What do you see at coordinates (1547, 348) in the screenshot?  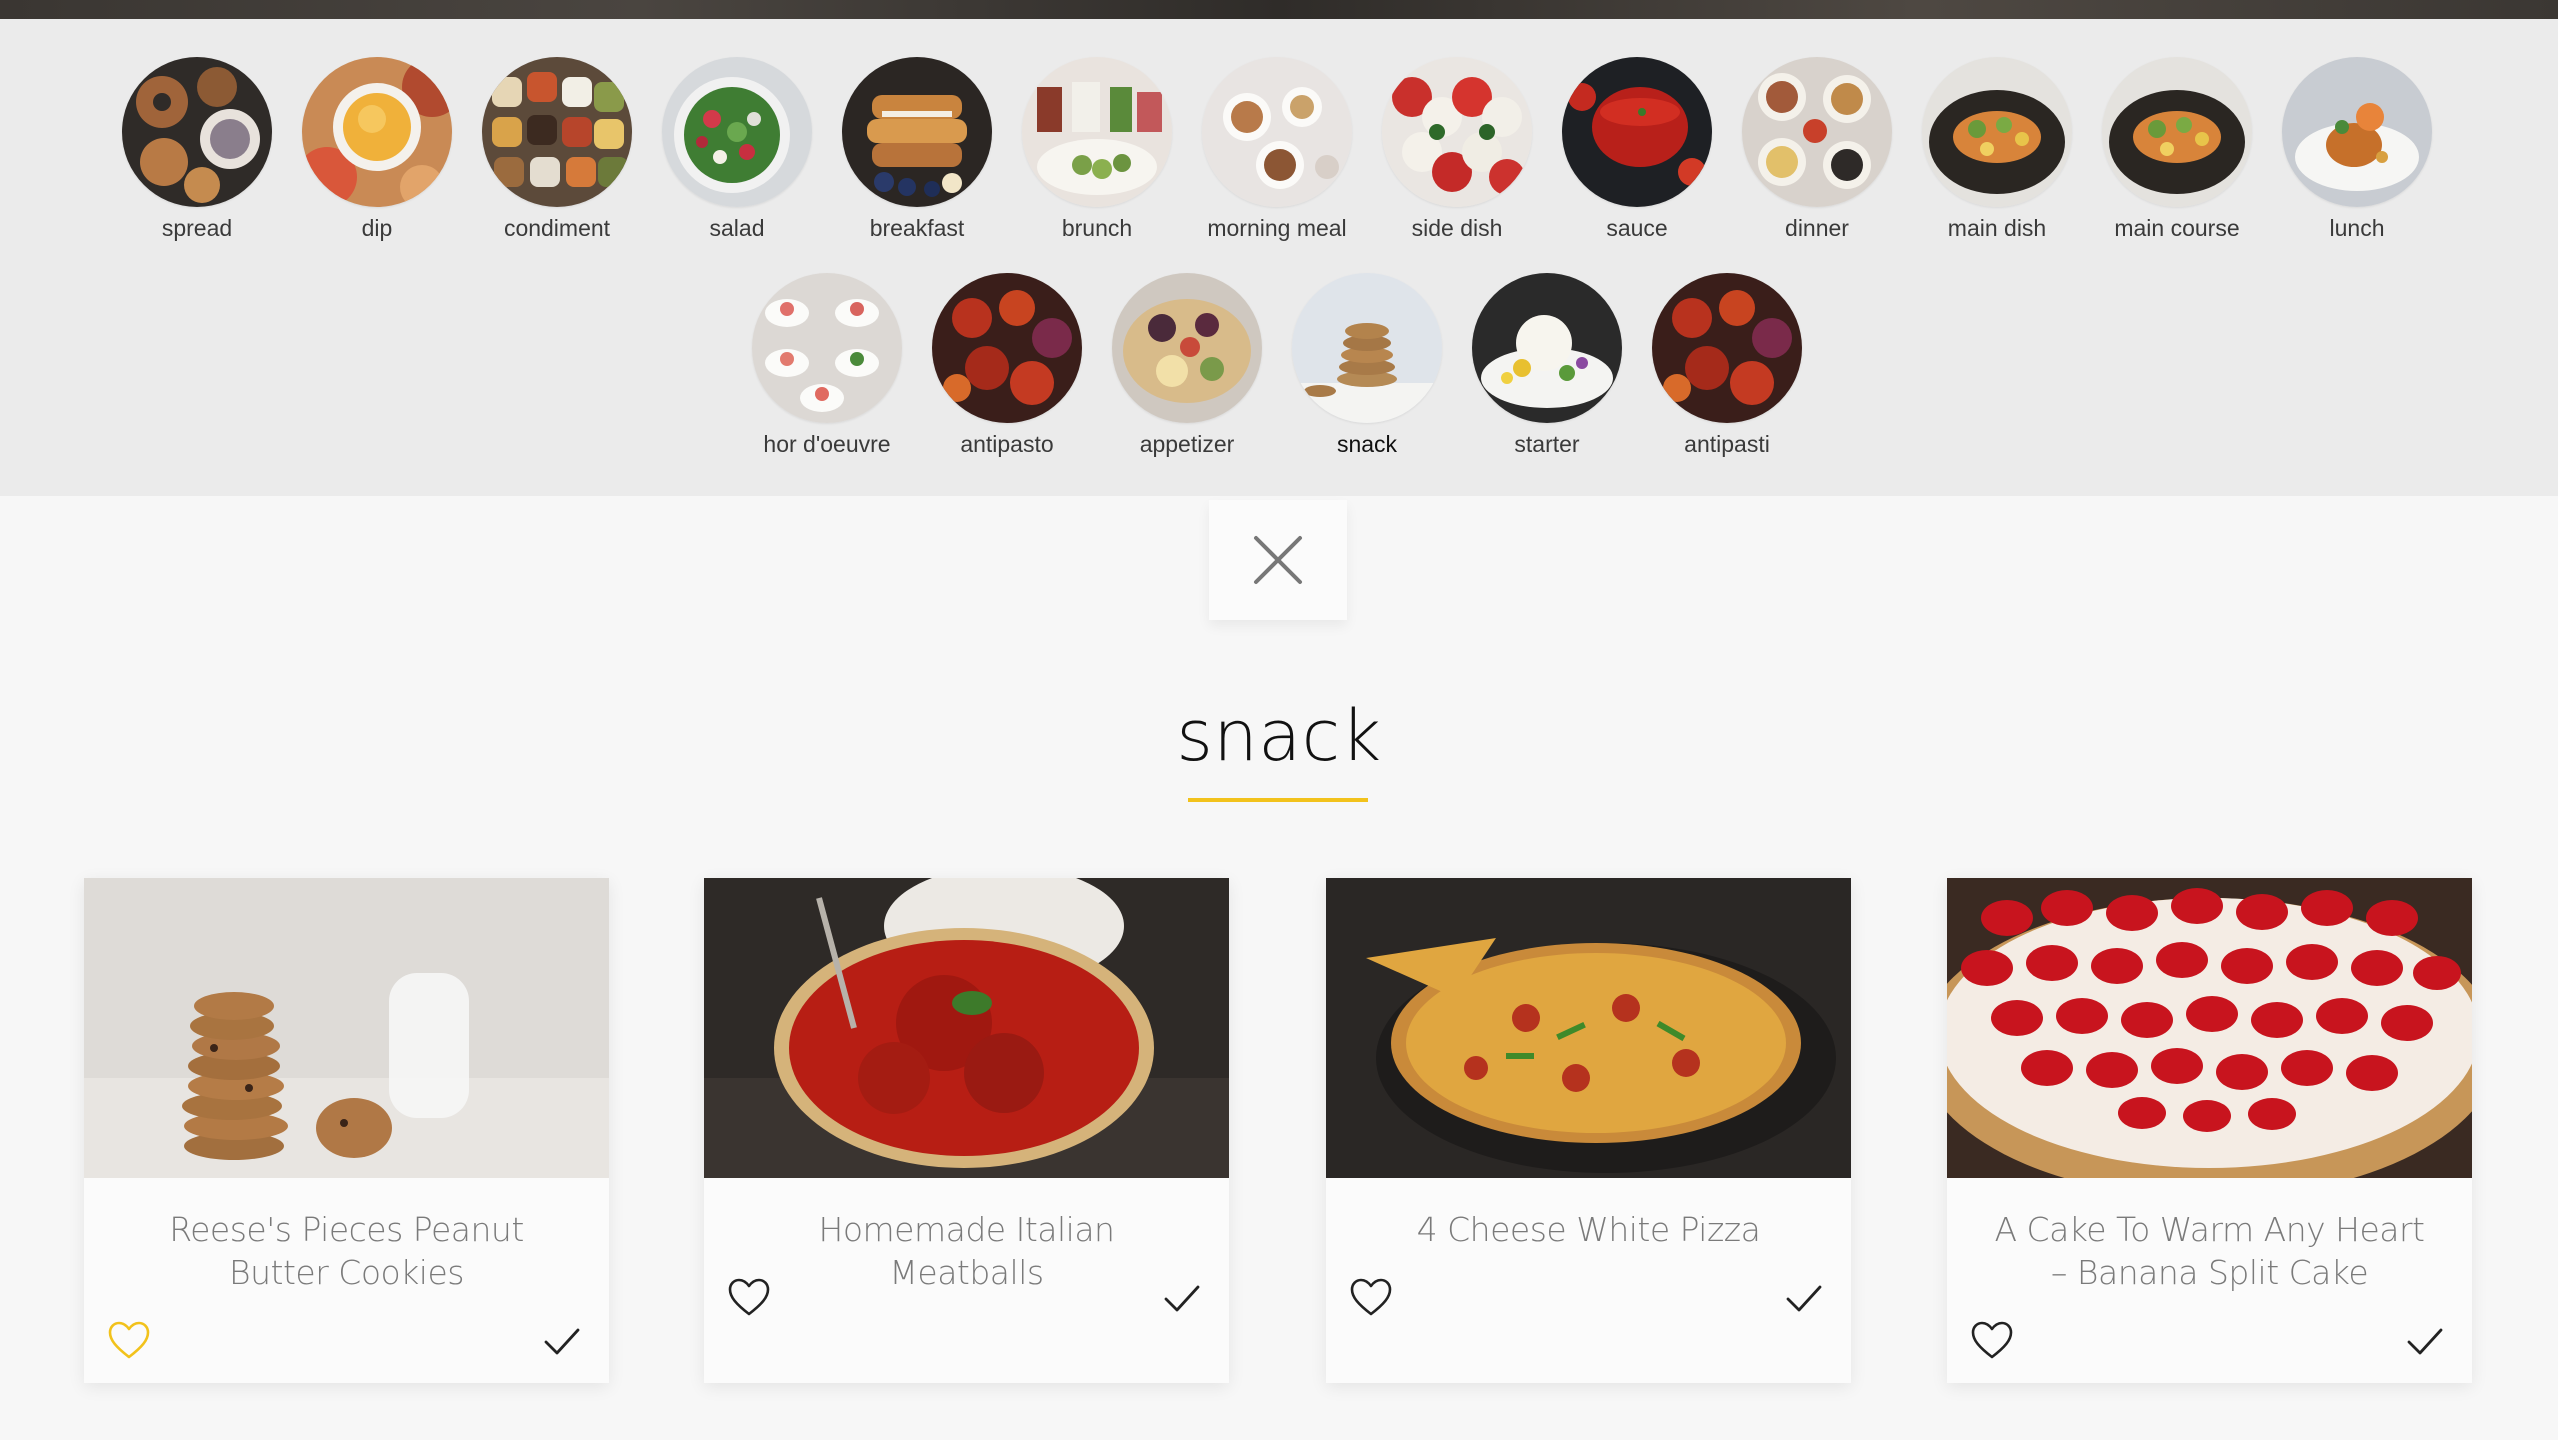 I see `starter-photo` at bounding box center [1547, 348].